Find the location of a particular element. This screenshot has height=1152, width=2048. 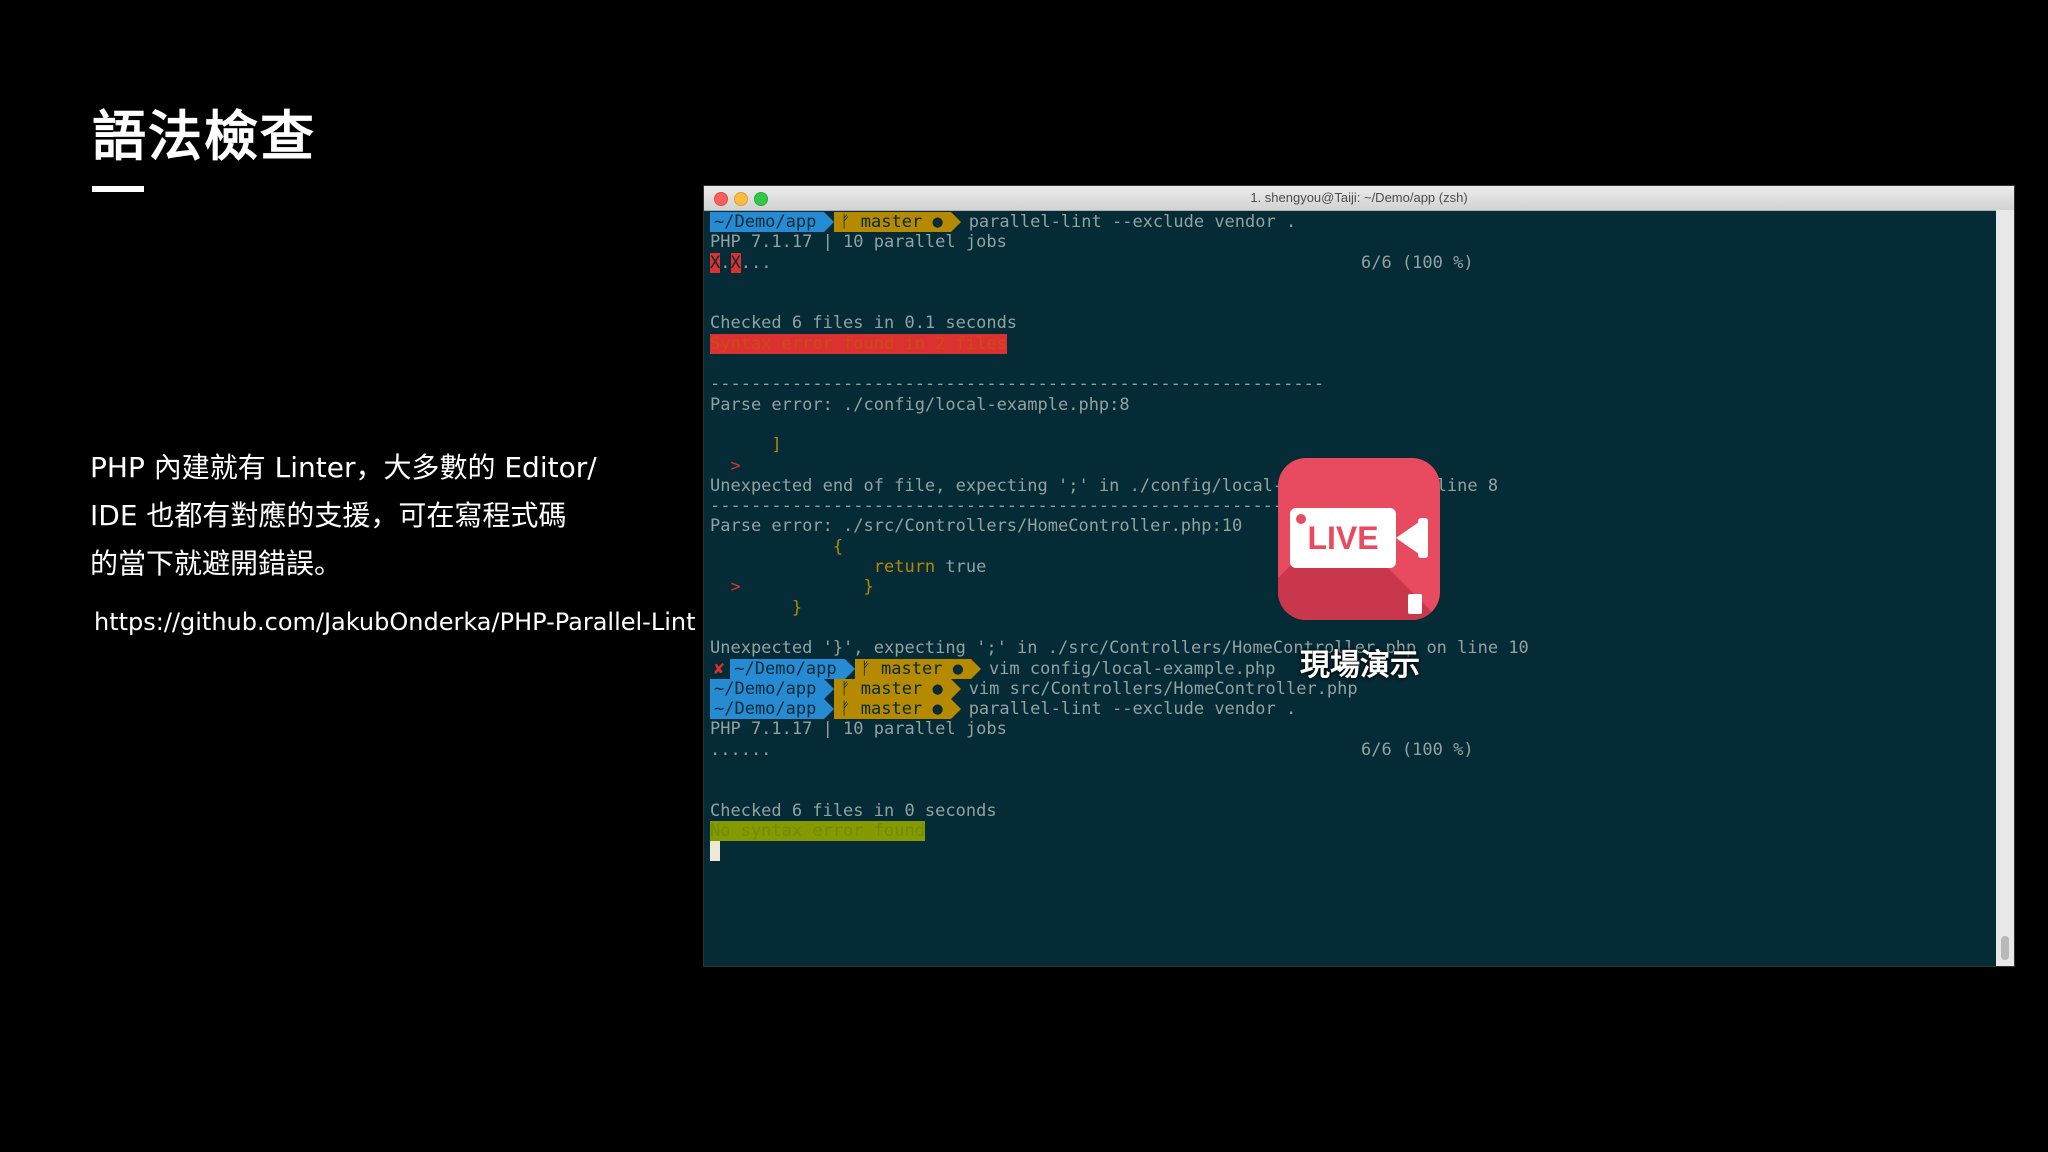

terminal-line: X.X... 6/6 (100 %) is located at coordinates (1352, 262).